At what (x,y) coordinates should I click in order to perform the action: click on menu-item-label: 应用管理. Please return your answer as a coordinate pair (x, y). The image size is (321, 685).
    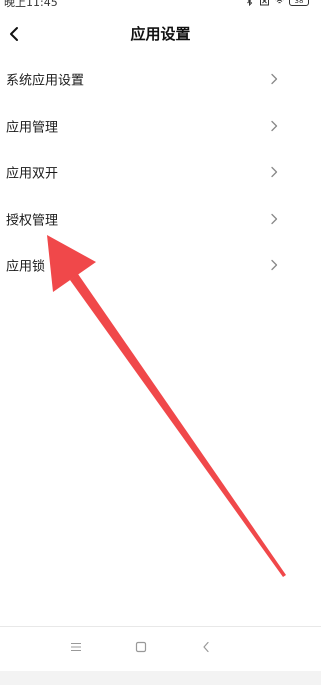
    Looking at the image, I should click on (32, 128).